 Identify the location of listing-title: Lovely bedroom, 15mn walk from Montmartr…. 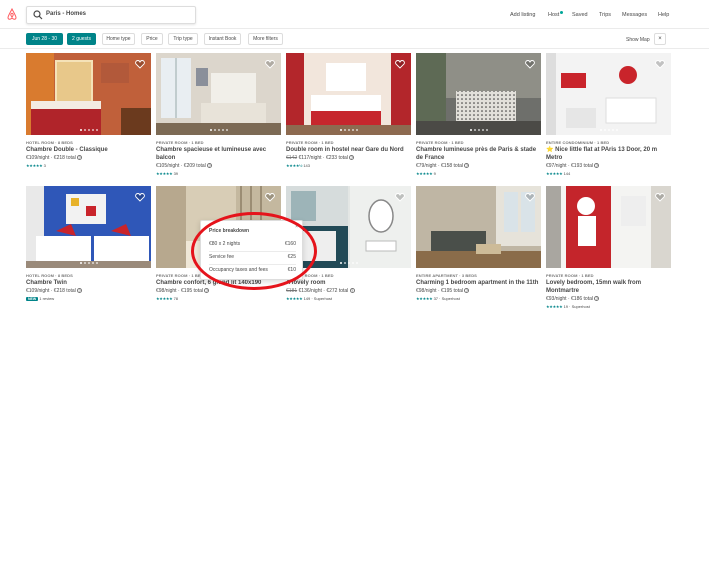
(608, 287).